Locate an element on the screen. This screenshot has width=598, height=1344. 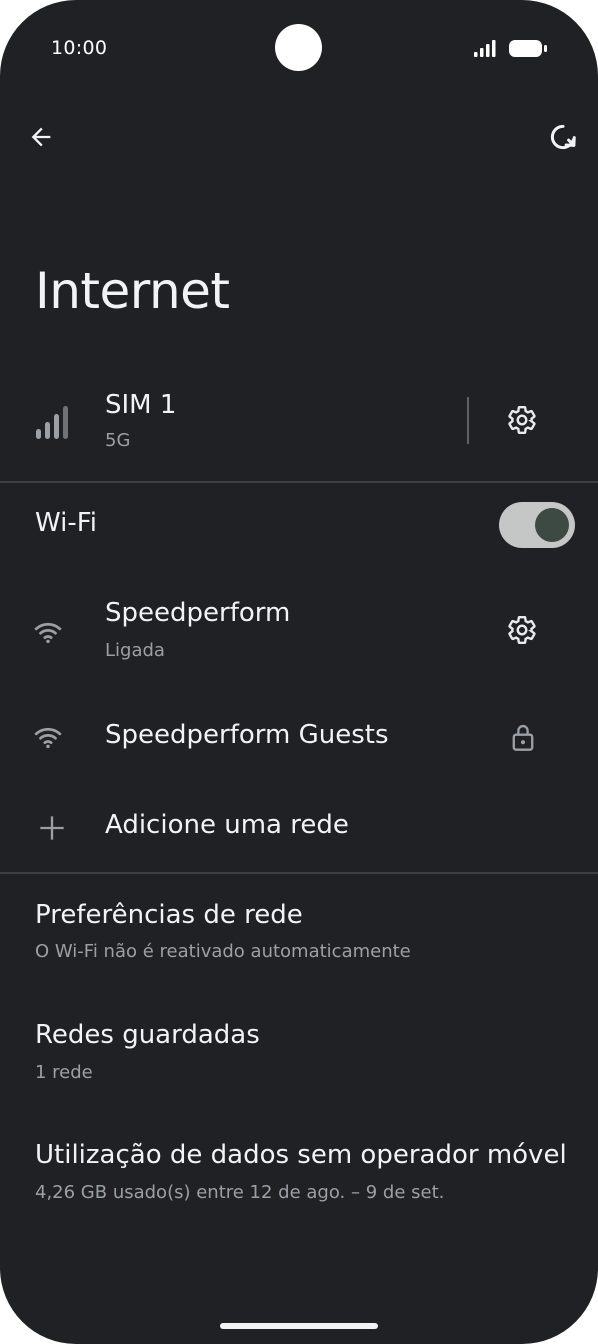
sim-settings-button is located at coordinates (522, 420).